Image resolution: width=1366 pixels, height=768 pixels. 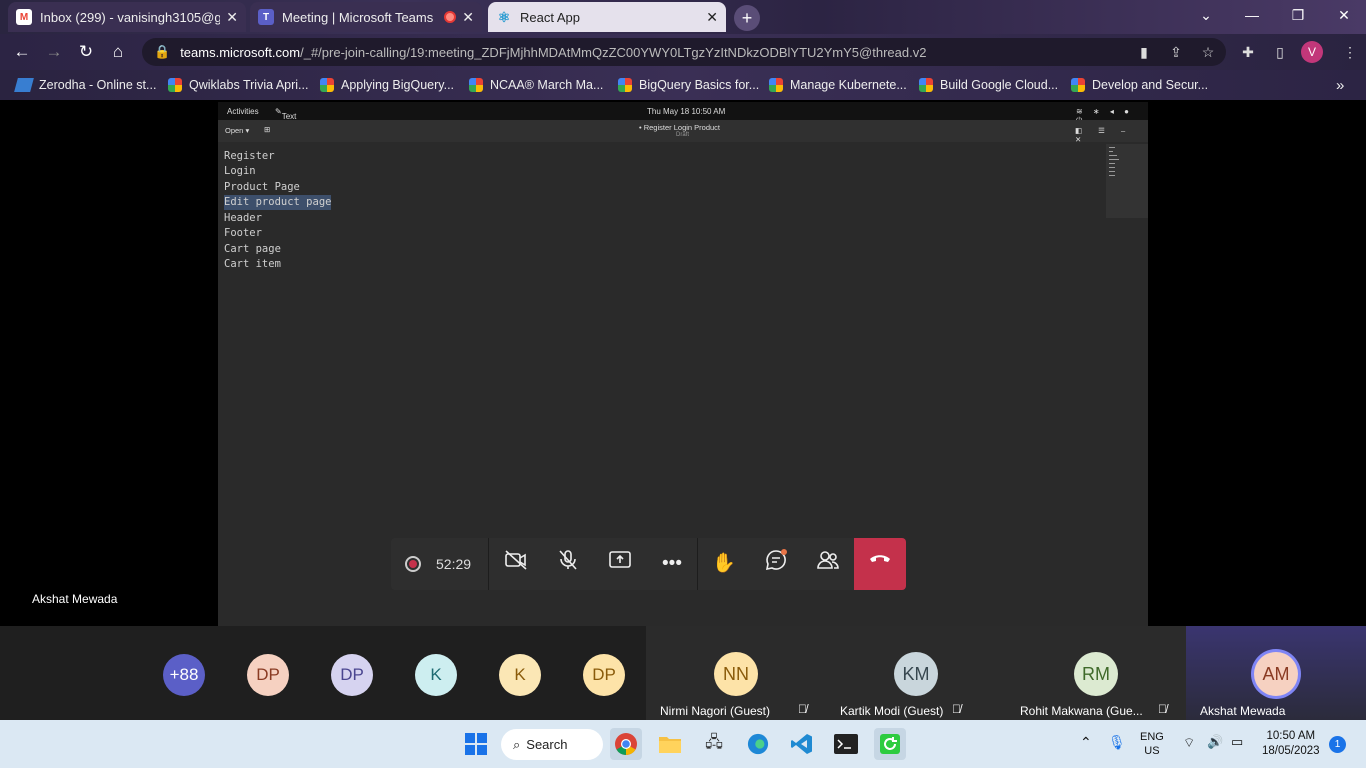 I want to click on chevron-down-icon: ⌄, so click(x=1206, y=15).